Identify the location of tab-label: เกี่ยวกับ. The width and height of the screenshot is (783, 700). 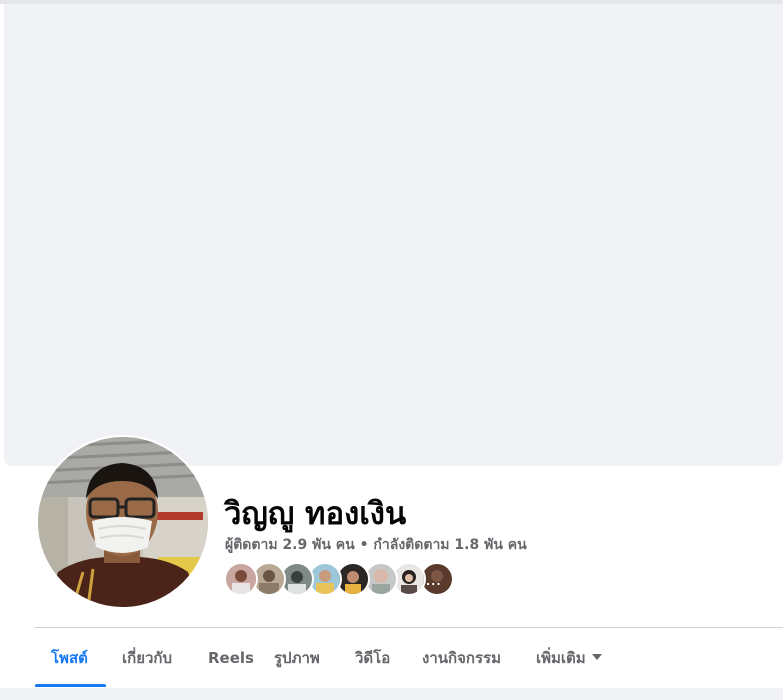
(147, 658).